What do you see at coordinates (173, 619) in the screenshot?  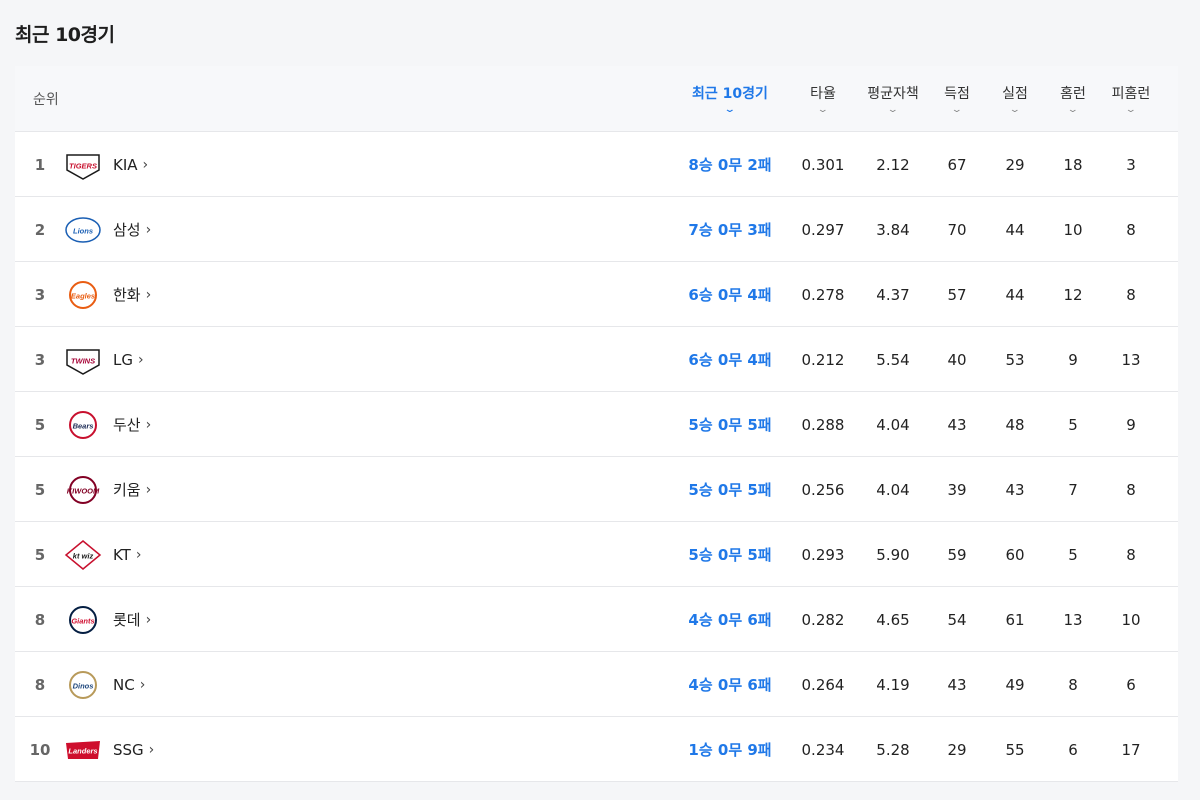 I see `team-link: 롯데 ›` at bounding box center [173, 619].